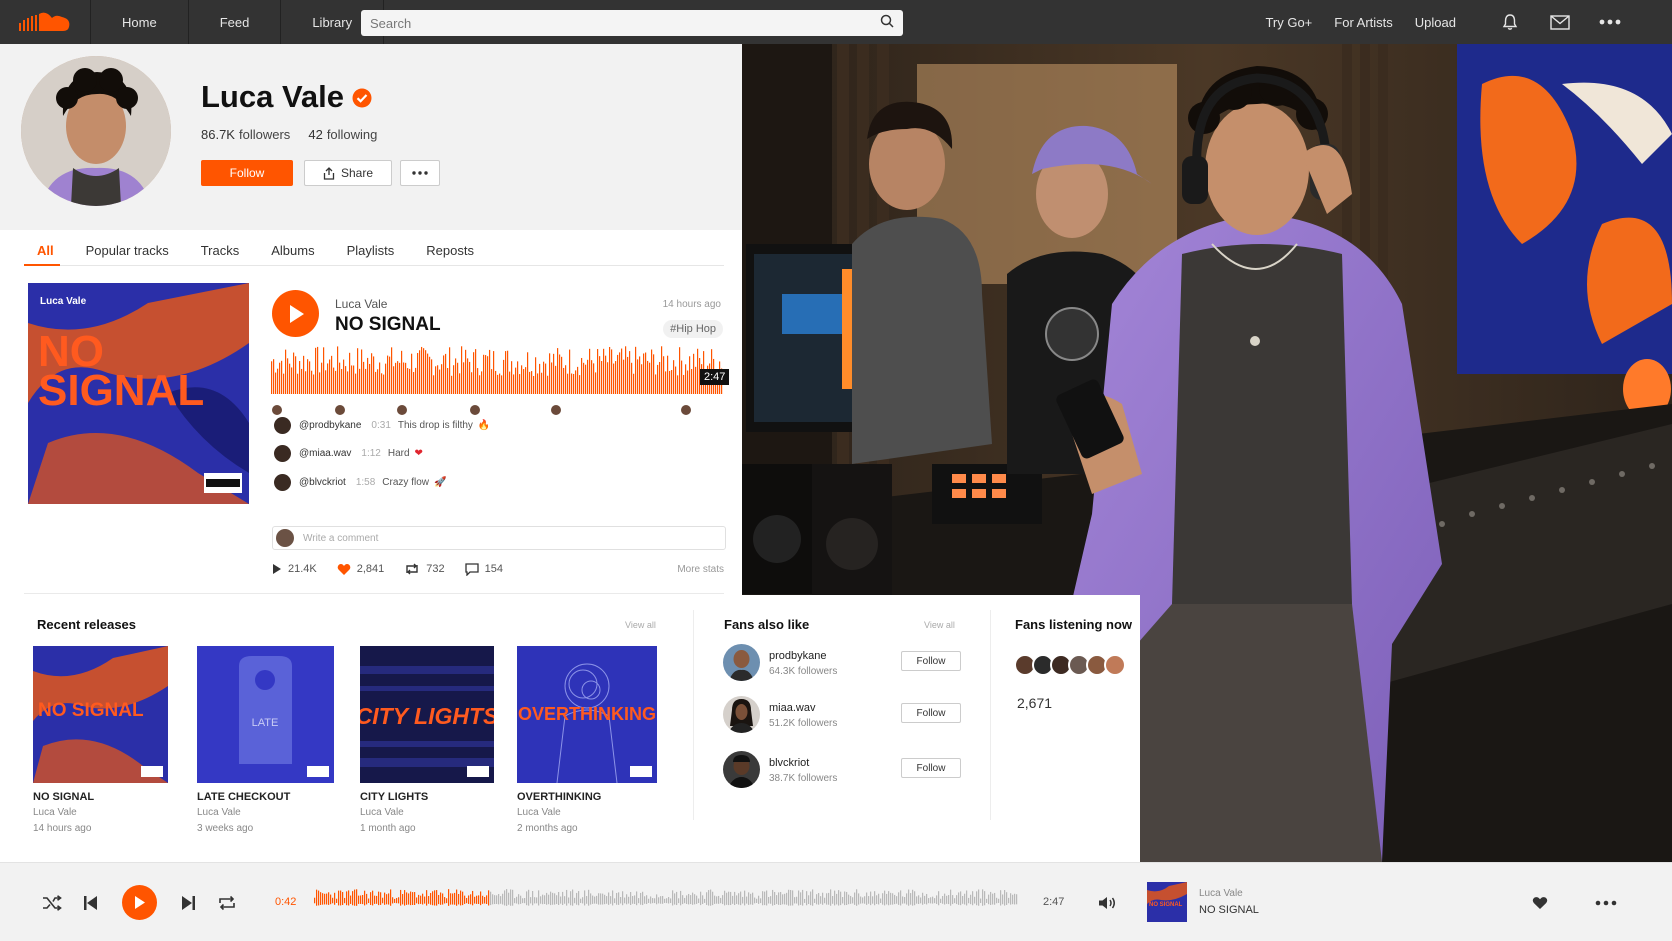 Image resolution: width=1672 pixels, height=941 pixels. I want to click on suggested-artist-name: miaa.wav, so click(792, 708).